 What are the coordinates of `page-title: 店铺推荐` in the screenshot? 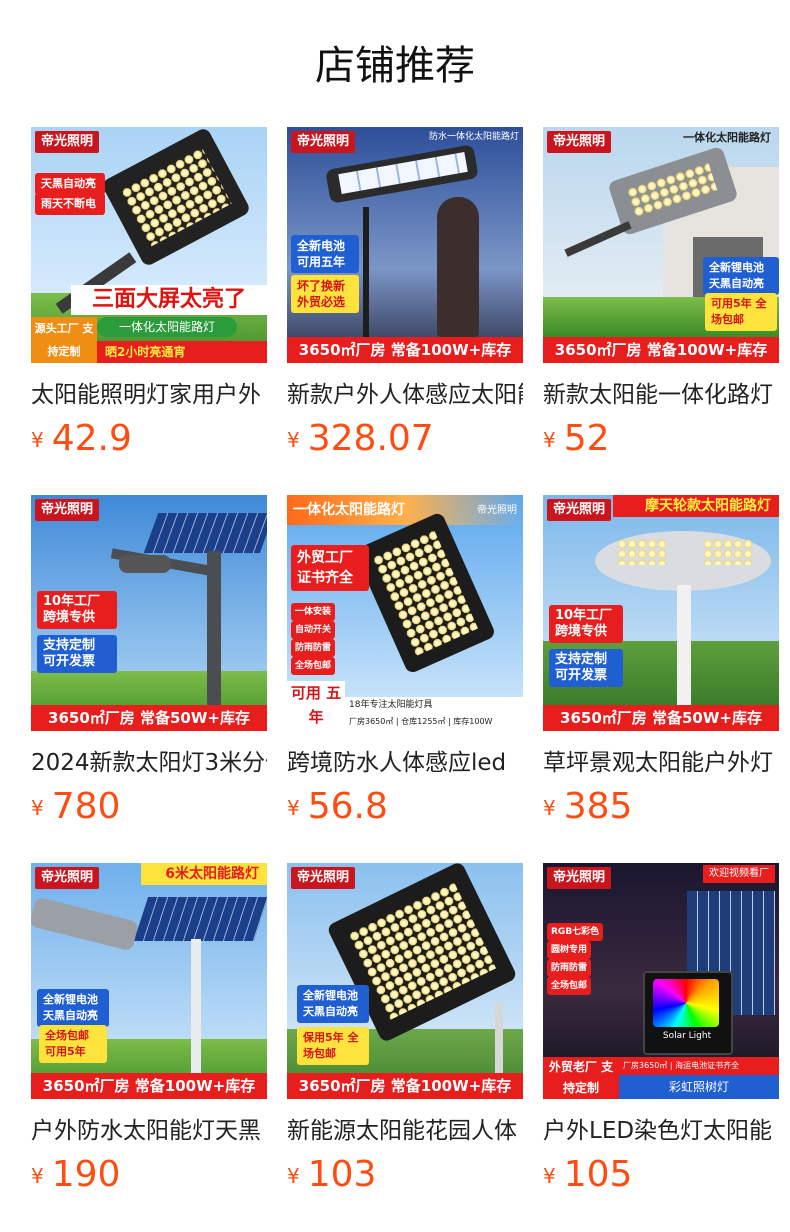 It's located at (395, 66).